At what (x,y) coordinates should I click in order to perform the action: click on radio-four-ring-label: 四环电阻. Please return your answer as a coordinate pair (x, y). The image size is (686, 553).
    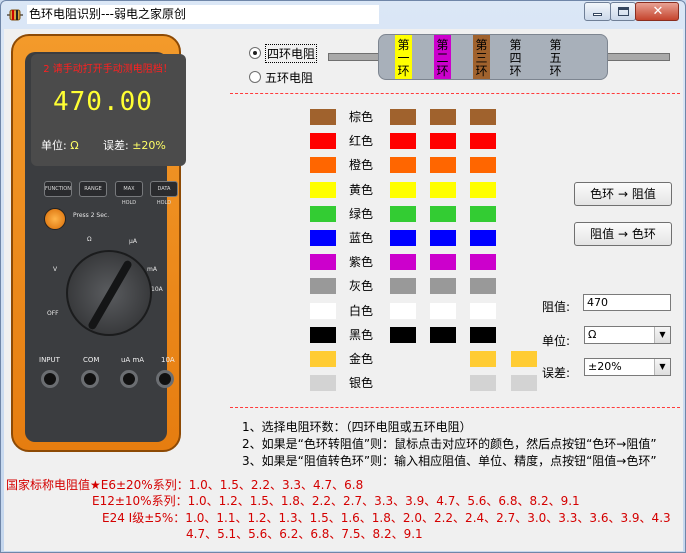
    Looking at the image, I should click on (291, 53).